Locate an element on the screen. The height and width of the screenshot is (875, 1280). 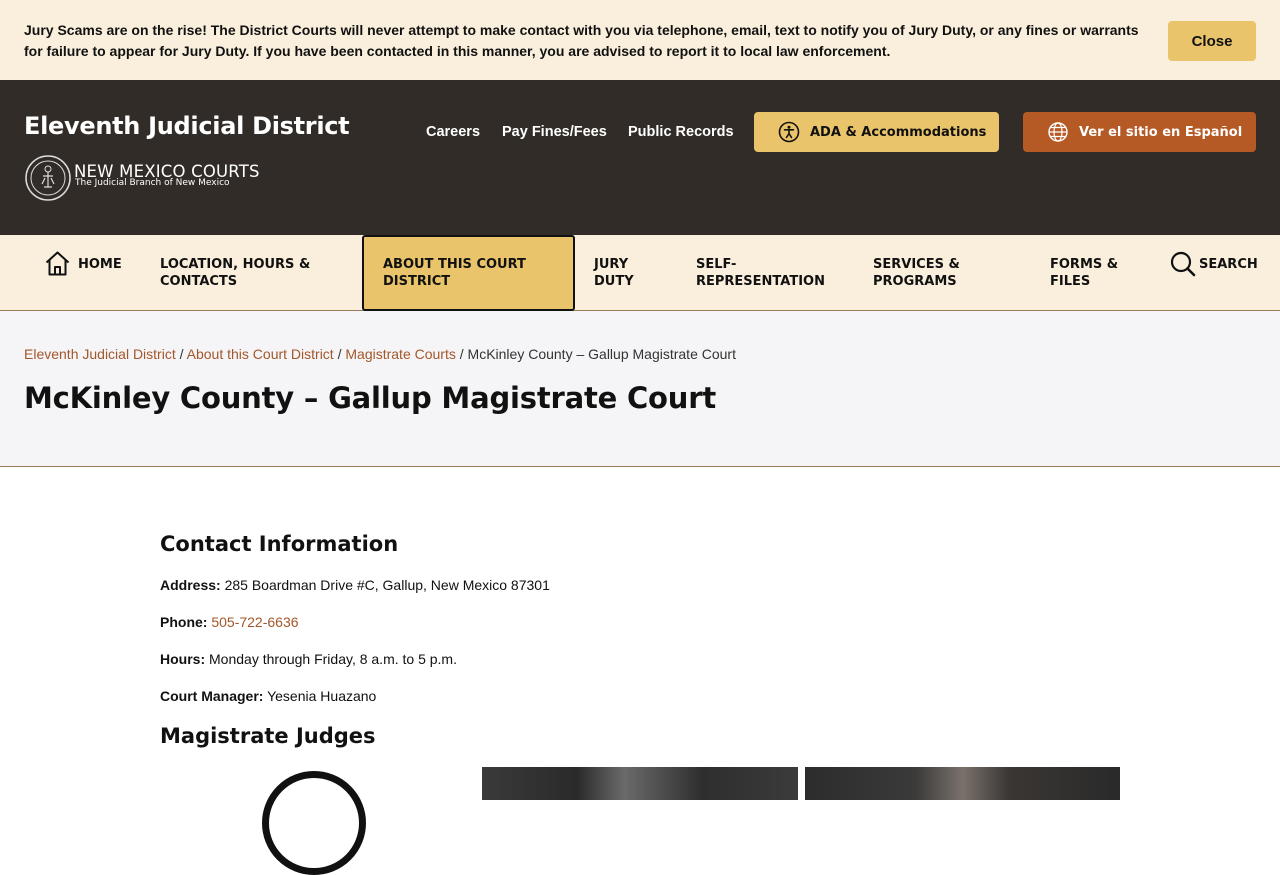
spanish-site-button: Ver el sitio en Español is located at coordinates (1139, 132).